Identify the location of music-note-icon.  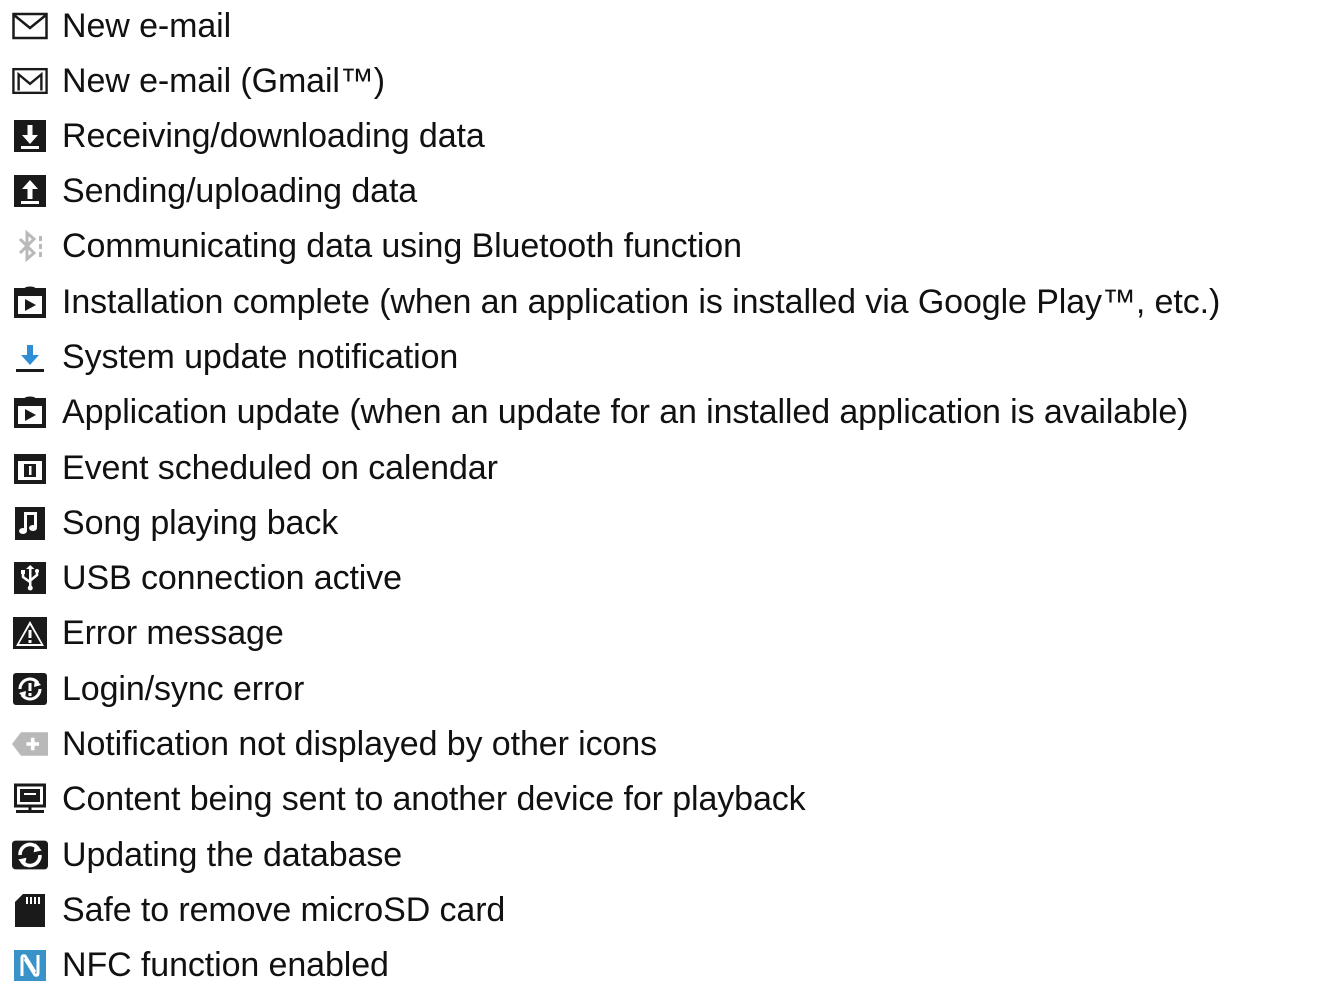
(30, 523).